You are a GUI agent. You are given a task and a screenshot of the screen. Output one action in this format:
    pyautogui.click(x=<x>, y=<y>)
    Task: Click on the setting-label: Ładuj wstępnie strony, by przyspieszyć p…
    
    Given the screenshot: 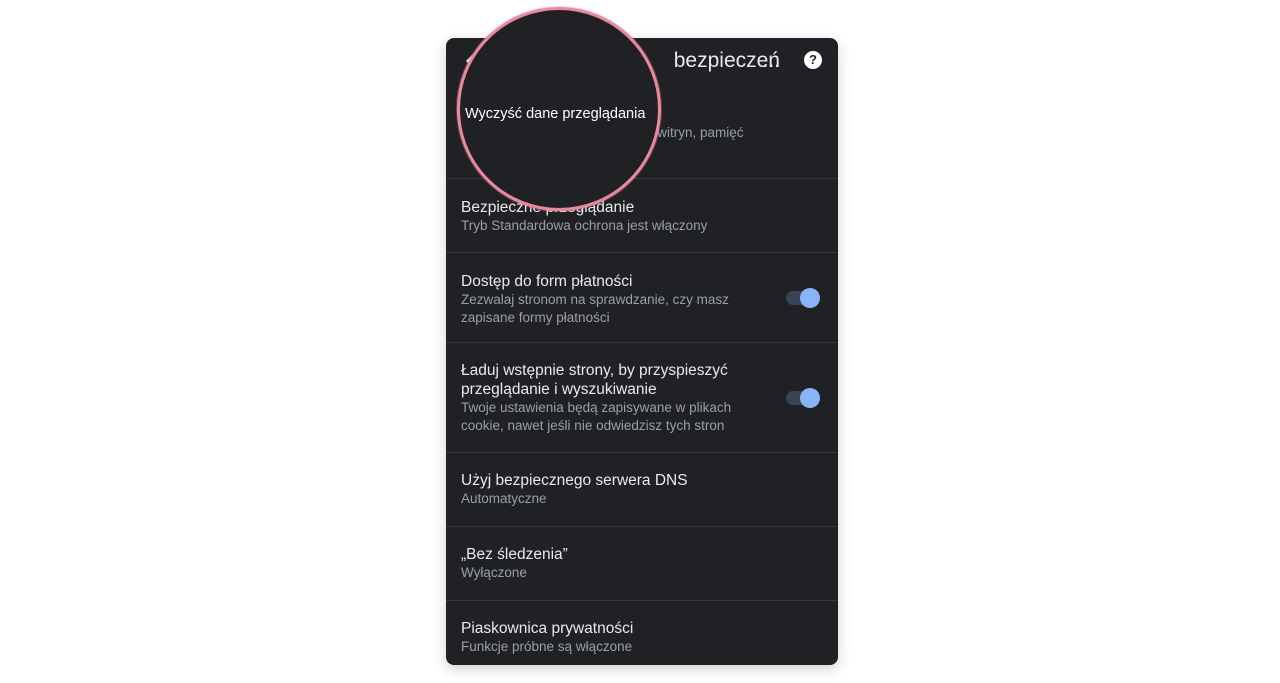 What is the action you would take?
    pyautogui.click(x=594, y=380)
    